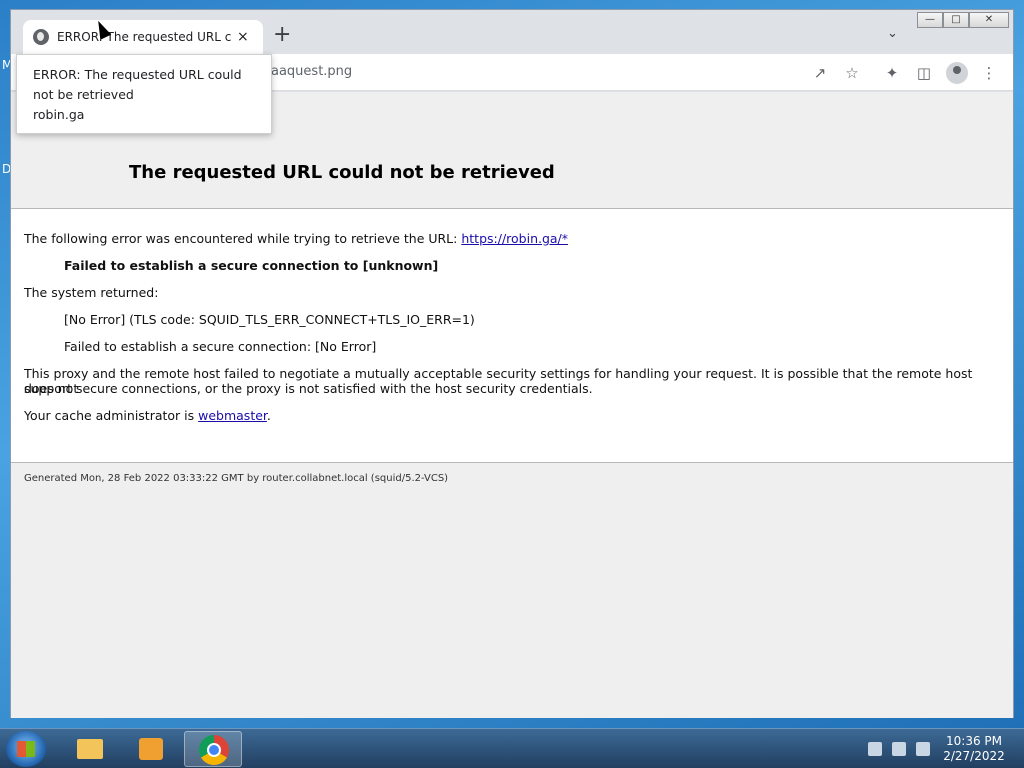 This screenshot has width=1024, height=768. I want to click on bookmark-star-icon: ☆, so click(852, 73).